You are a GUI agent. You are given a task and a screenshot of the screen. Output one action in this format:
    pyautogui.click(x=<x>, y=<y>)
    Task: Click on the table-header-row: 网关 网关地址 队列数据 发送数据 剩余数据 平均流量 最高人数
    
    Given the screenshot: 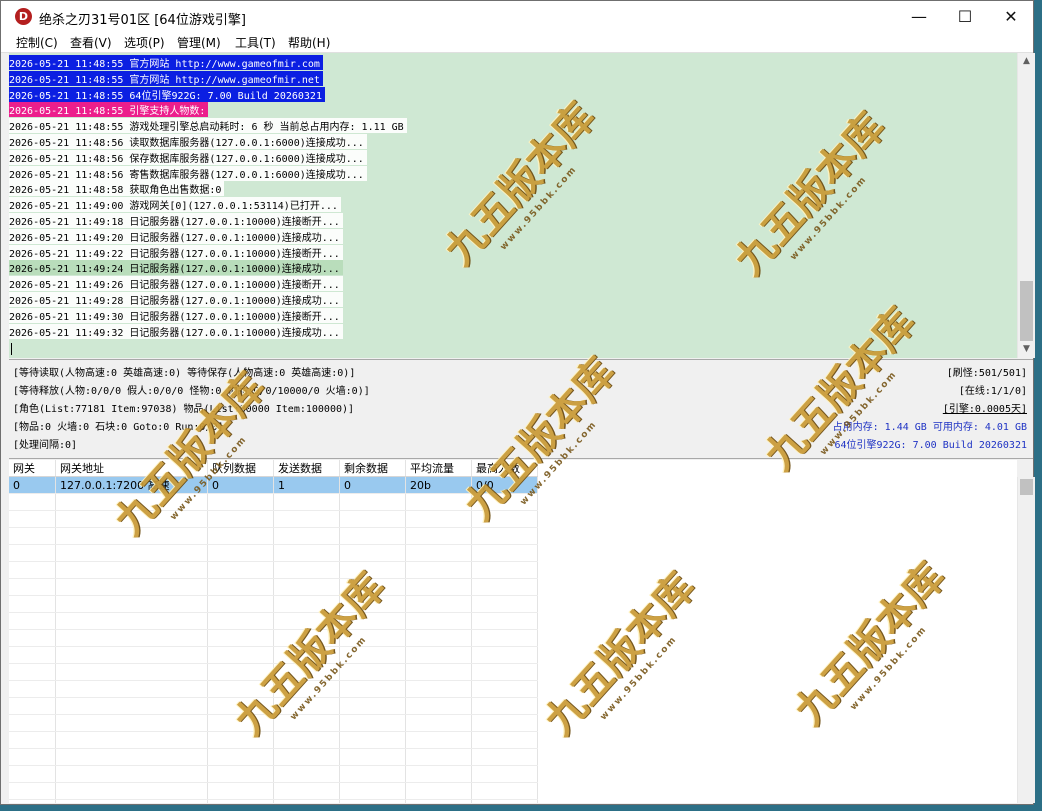 What is the action you would take?
    pyautogui.click(x=273, y=468)
    